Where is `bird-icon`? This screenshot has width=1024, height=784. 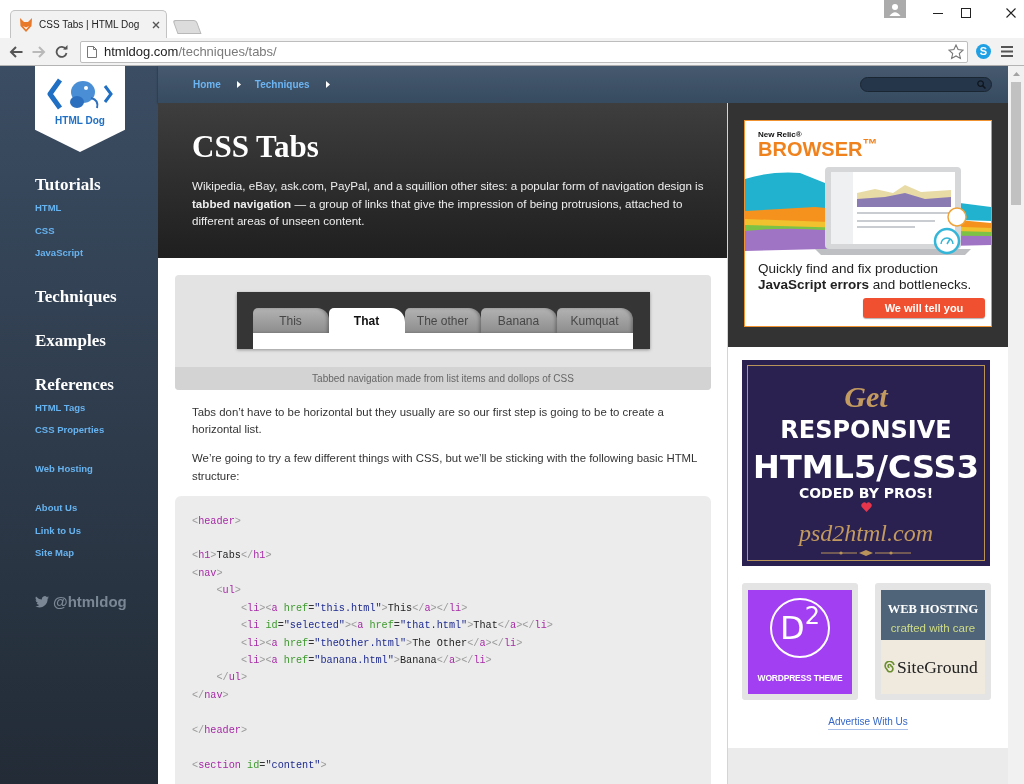
bird-icon is located at coordinates (42, 601).